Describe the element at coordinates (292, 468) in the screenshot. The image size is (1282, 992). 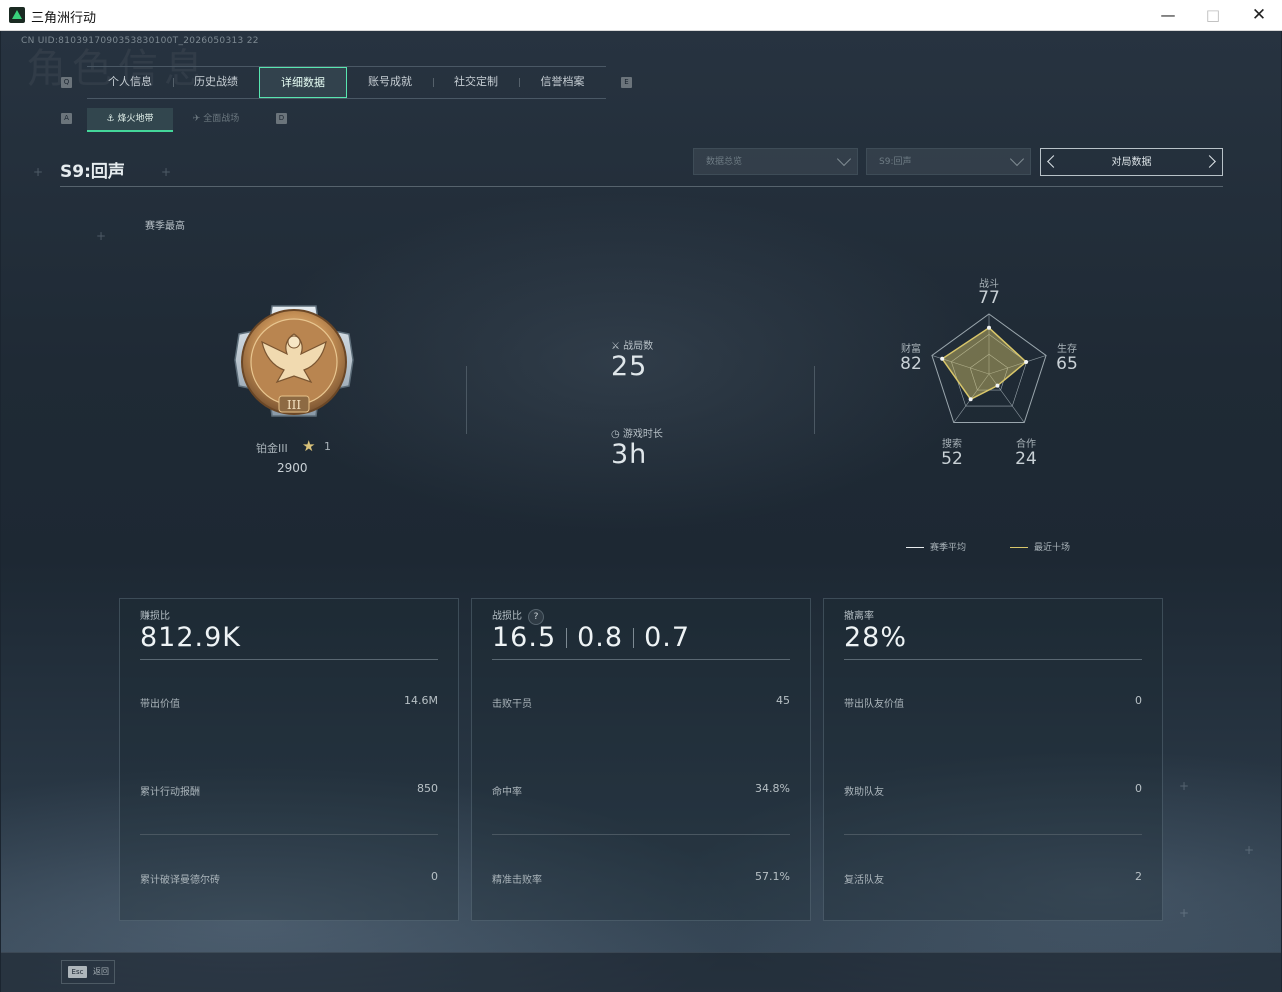
I see `rank-score: 2900` at that location.